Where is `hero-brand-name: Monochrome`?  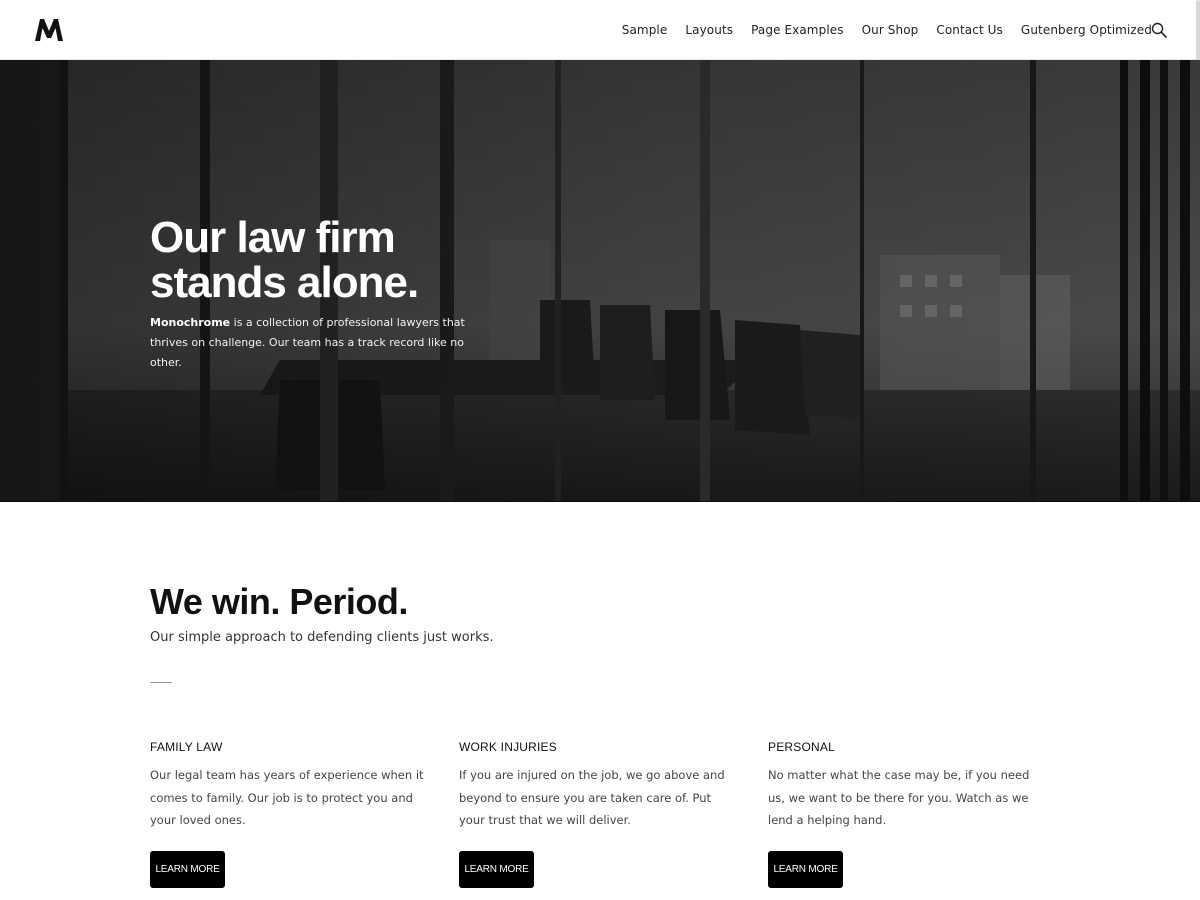
hero-brand-name: Monochrome is located at coordinates (190, 322).